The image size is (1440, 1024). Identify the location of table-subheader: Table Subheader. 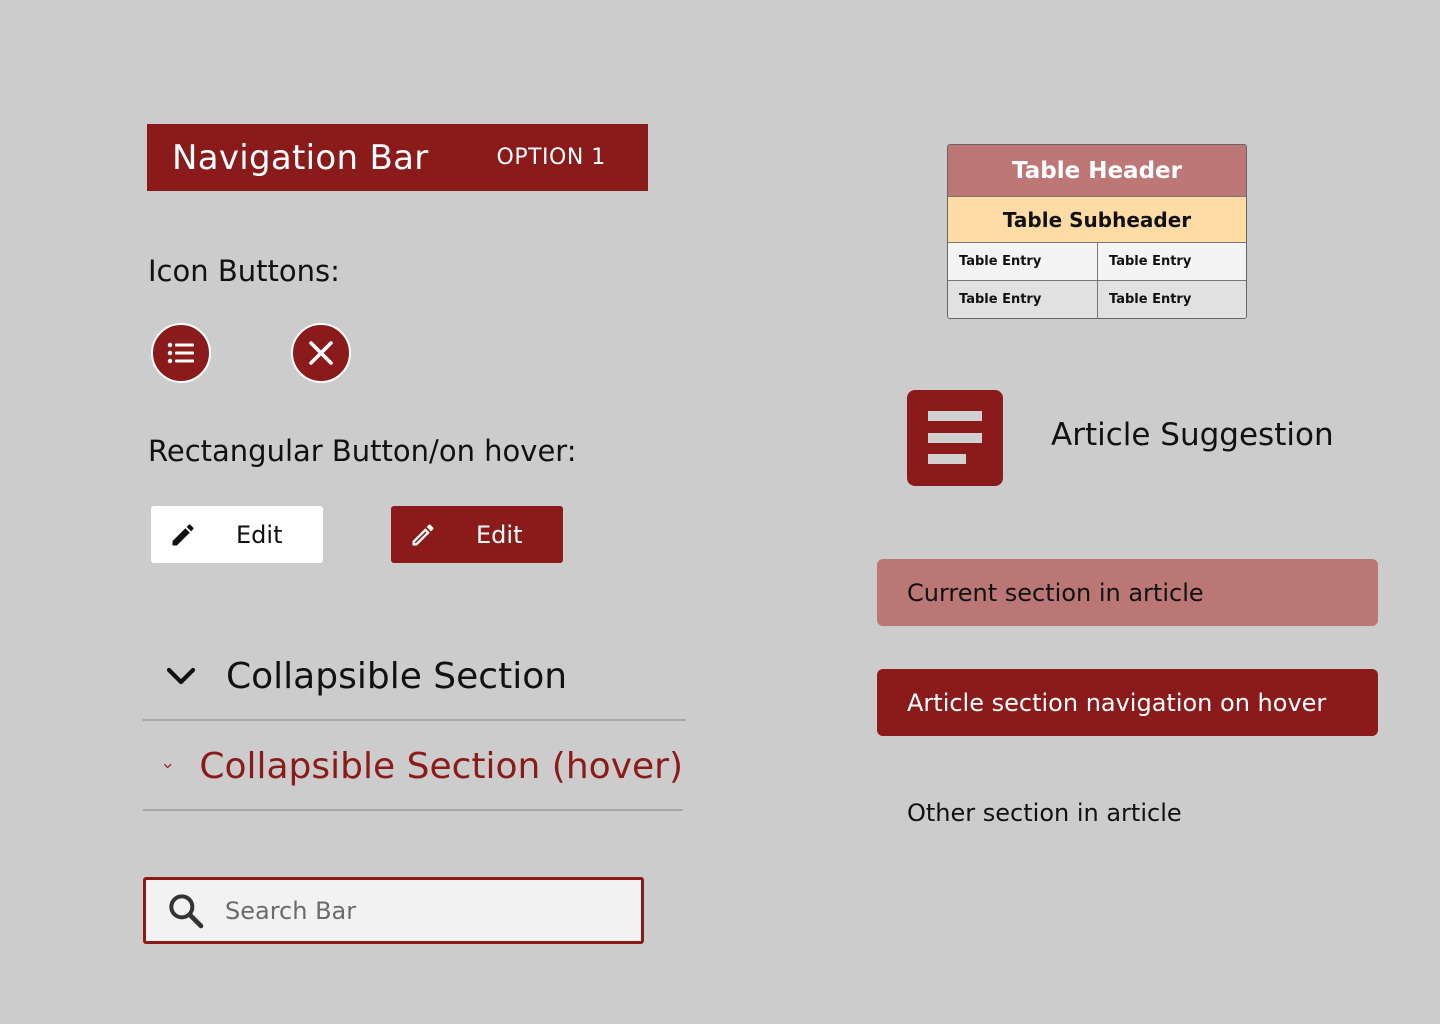
(1097, 220).